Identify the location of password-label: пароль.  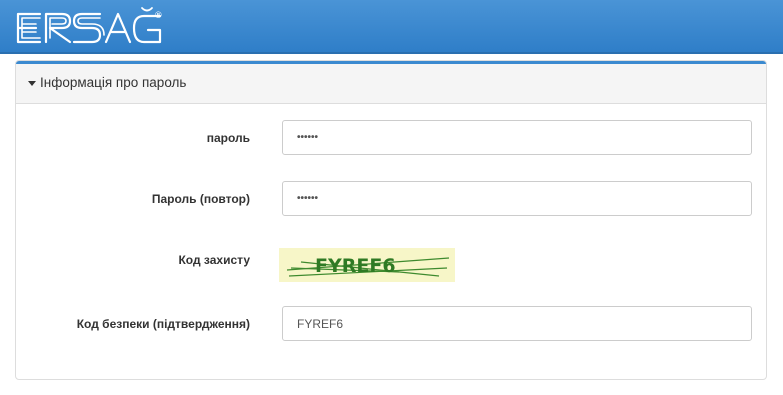
(228, 138).